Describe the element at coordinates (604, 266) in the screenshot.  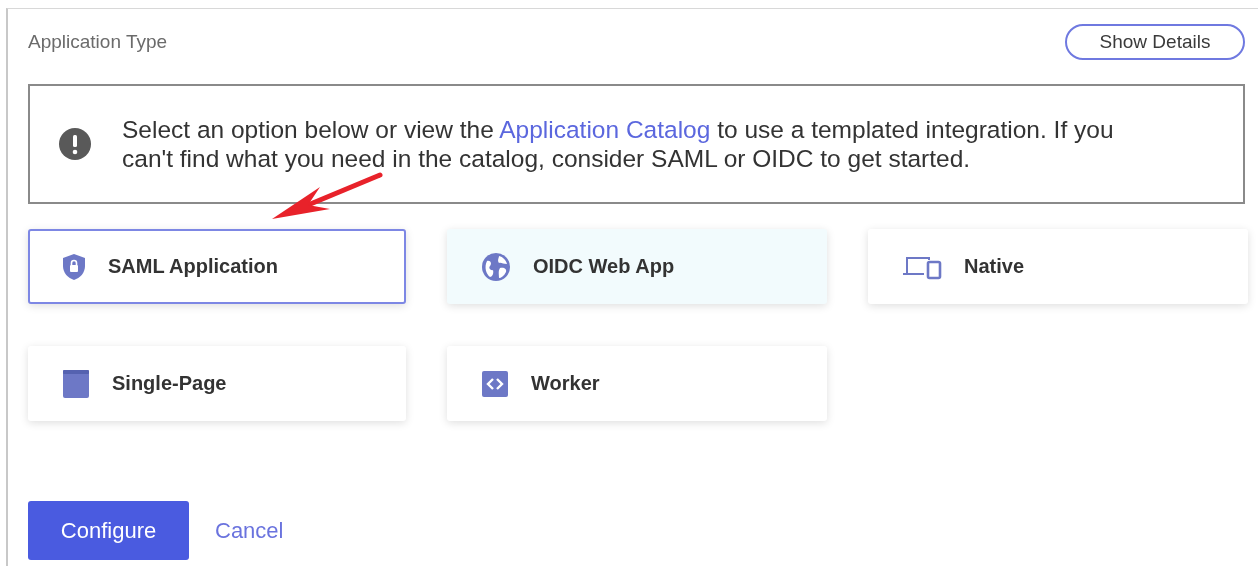
I see `option-label: OIDC Web App` at that location.